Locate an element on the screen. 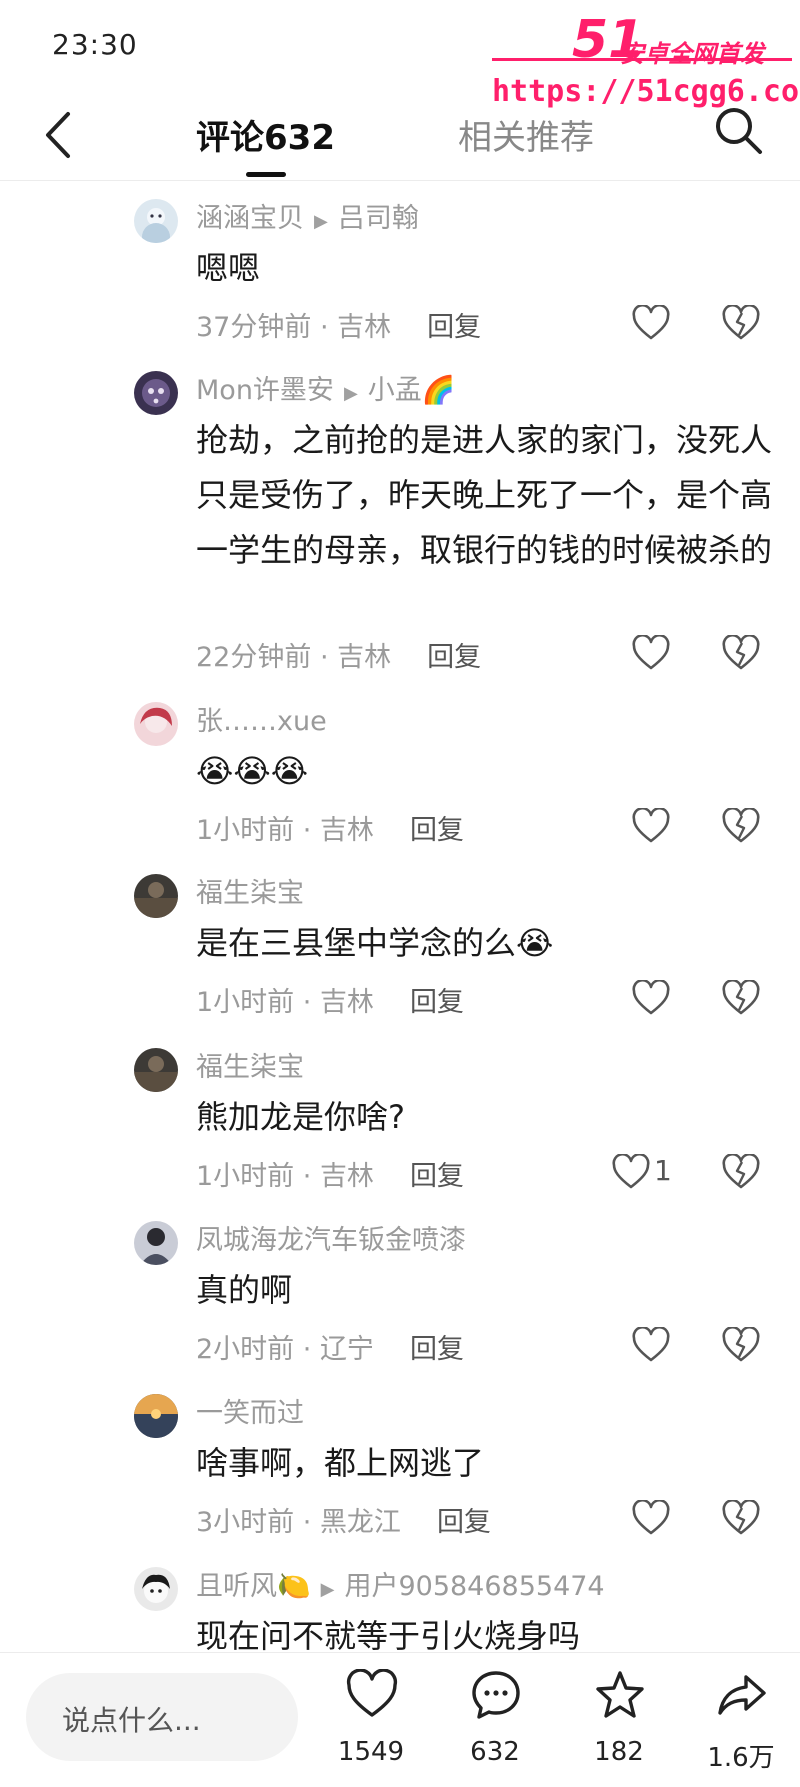 This screenshot has height=1787, width=800. share-arrow-icon is located at coordinates (742, 1695).